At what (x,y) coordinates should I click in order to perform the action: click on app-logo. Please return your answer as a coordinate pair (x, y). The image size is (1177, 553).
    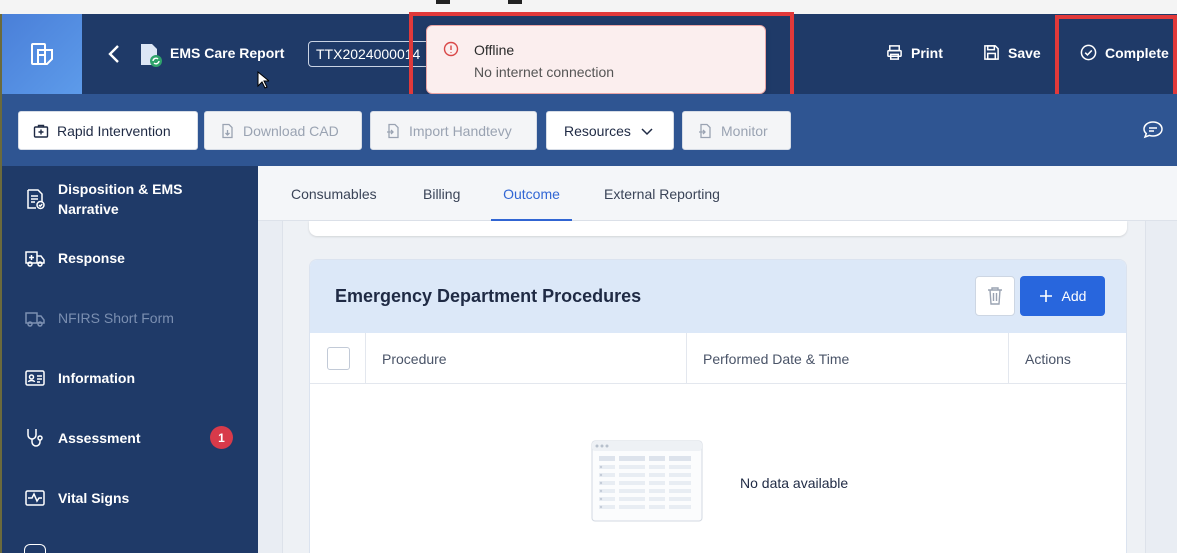
    Looking at the image, I should click on (42, 54).